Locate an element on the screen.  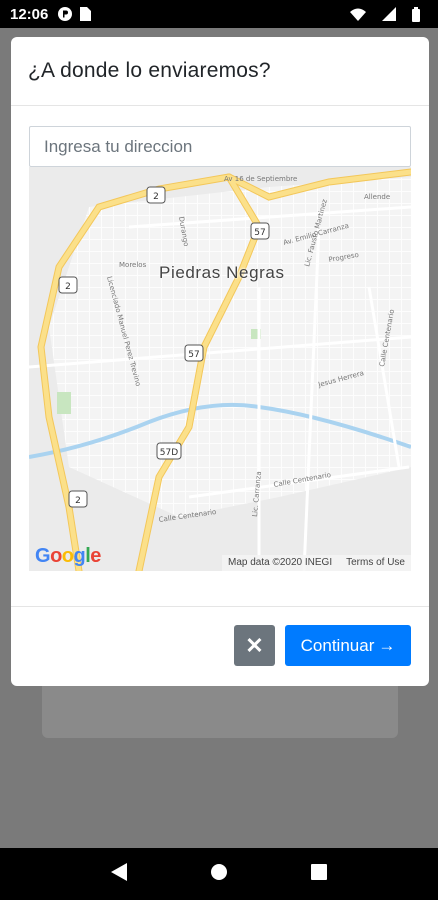
svg-text: Morelos is located at coordinates (133, 265).